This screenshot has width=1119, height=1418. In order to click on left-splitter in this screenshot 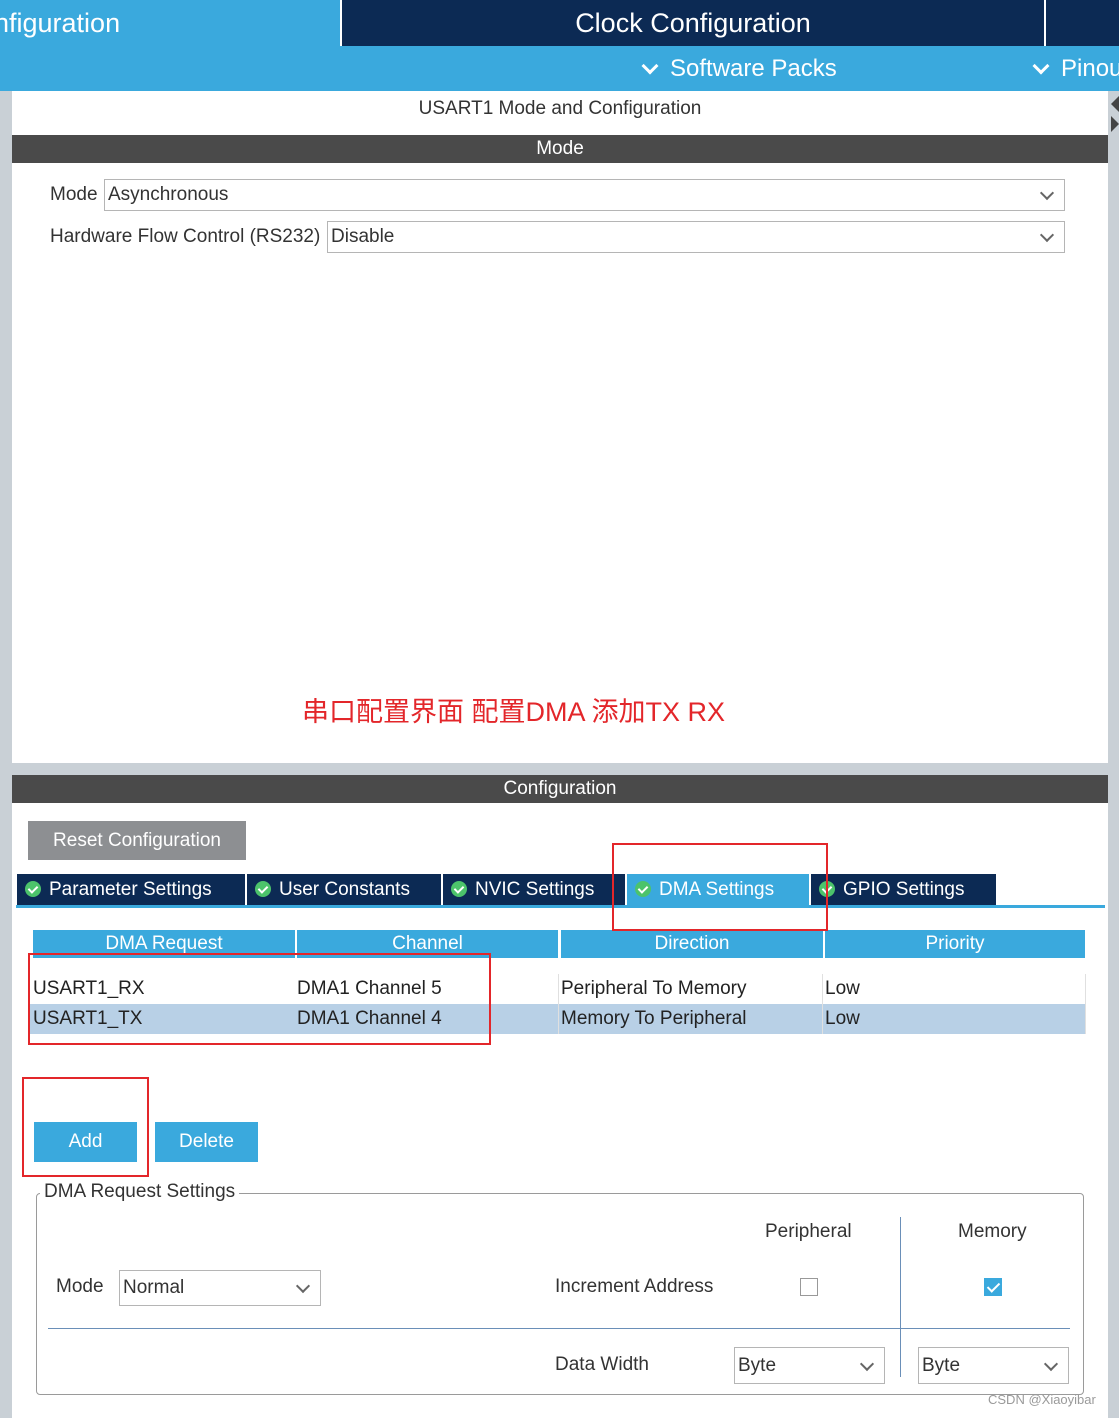, I will do `click(6, 754)`.